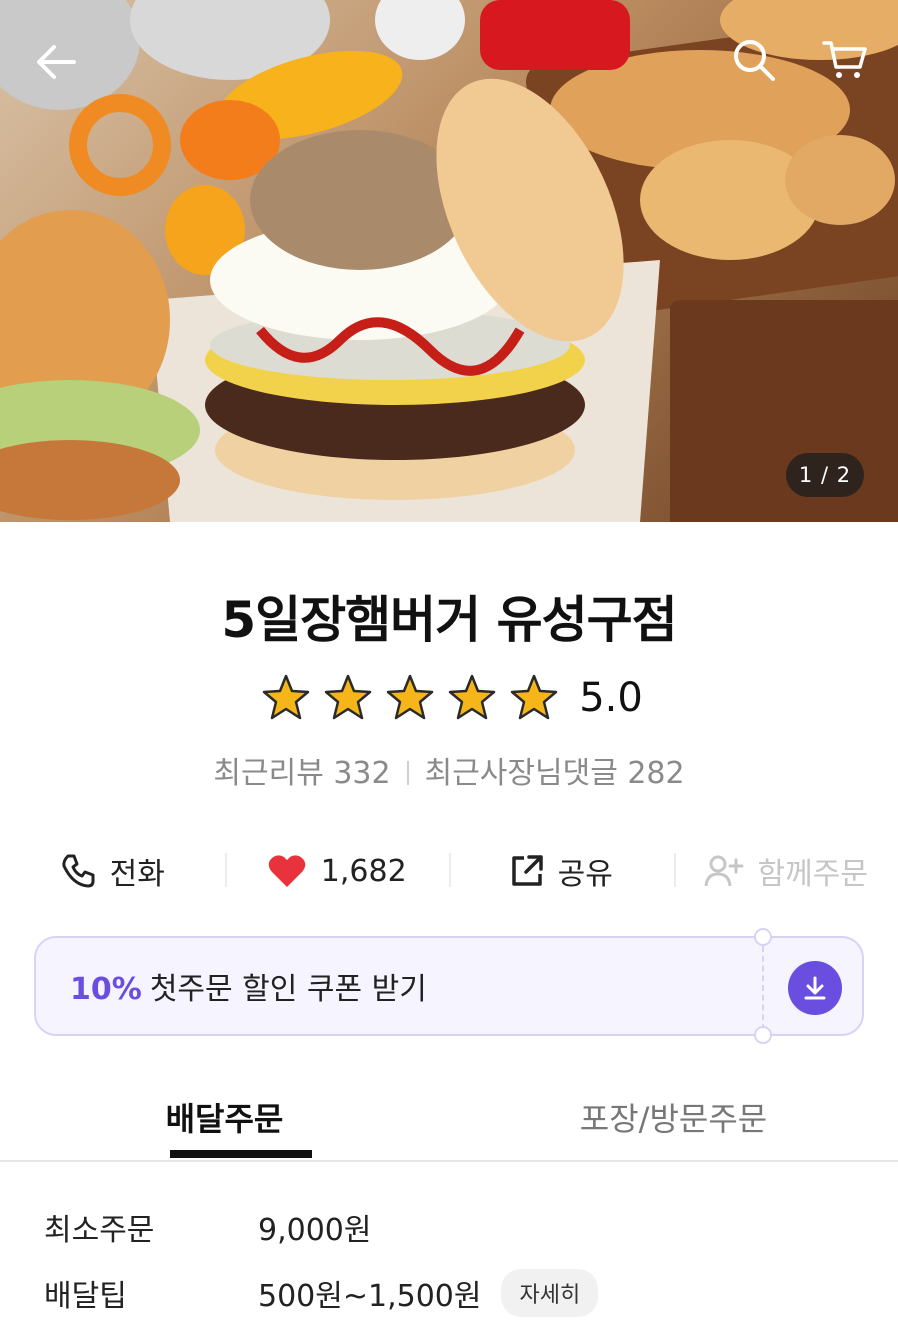 This screenshot has width=898, height=1328. What do you see at coordinates (288, 989) in the screenshot?
I see `coupon-description: 첫주문 할인 쿠폰 받기` at bounding box center [288, 989].